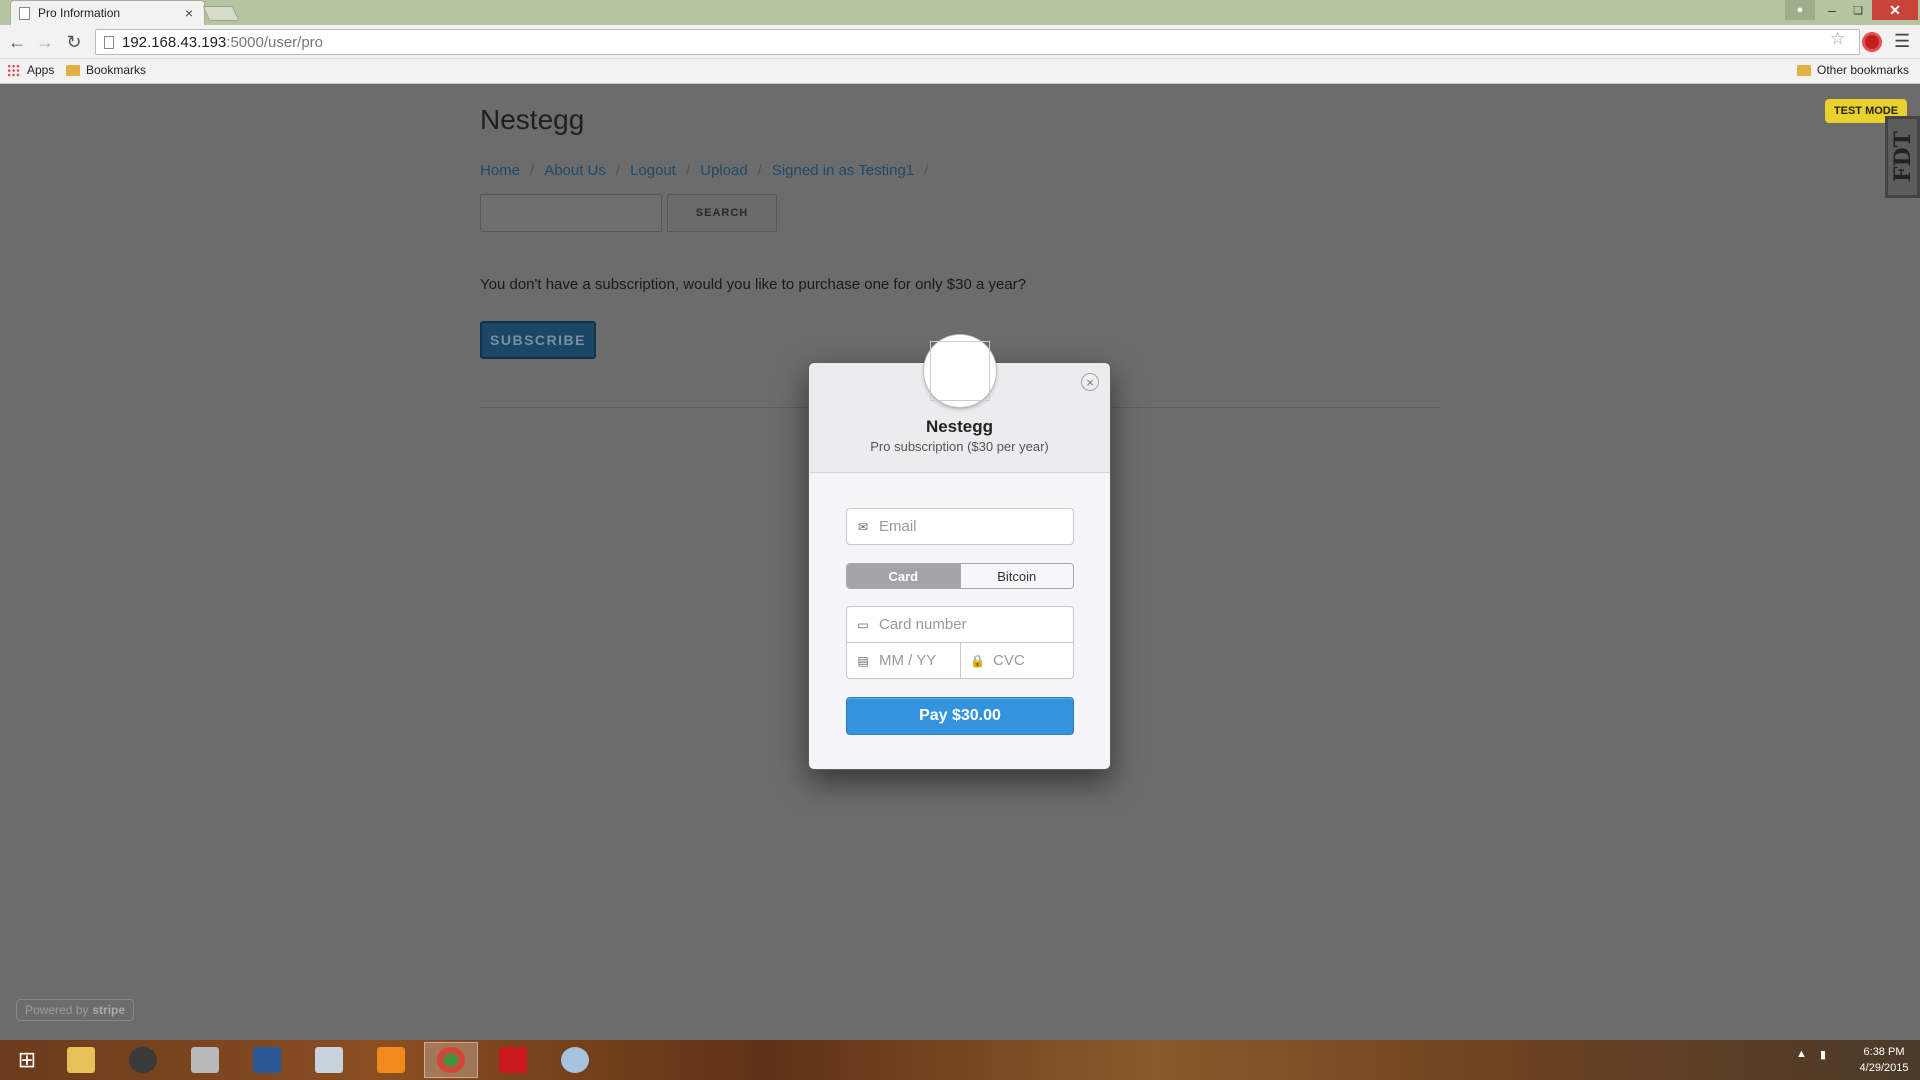 Image resolution: width=1920 pixels, height=1080 pixels. Describe the element at coordinates (451, 1060) in the screenshot. I see `chrome-icon` at that location.